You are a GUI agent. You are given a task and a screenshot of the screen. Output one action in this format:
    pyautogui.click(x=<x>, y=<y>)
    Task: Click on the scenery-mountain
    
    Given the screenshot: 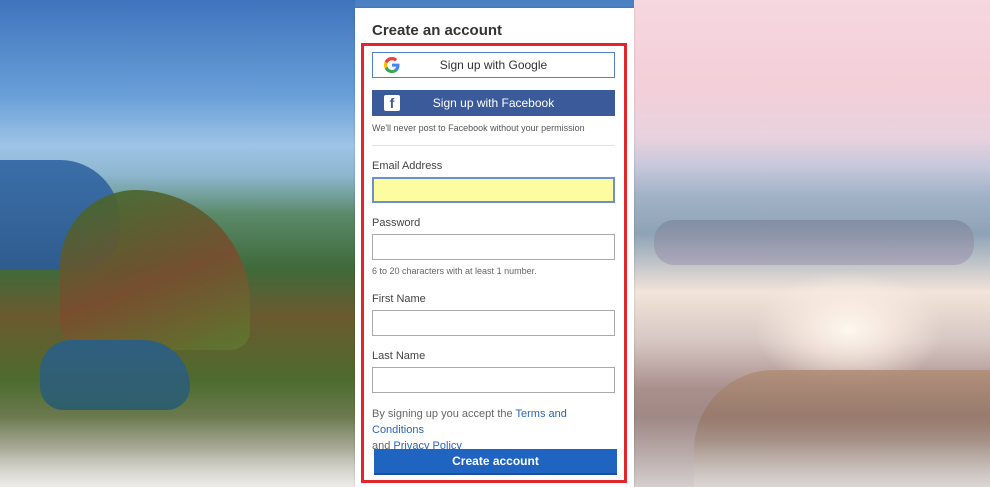 What is the action you would take?
    pyautogui.click(x=155, y=270)
    